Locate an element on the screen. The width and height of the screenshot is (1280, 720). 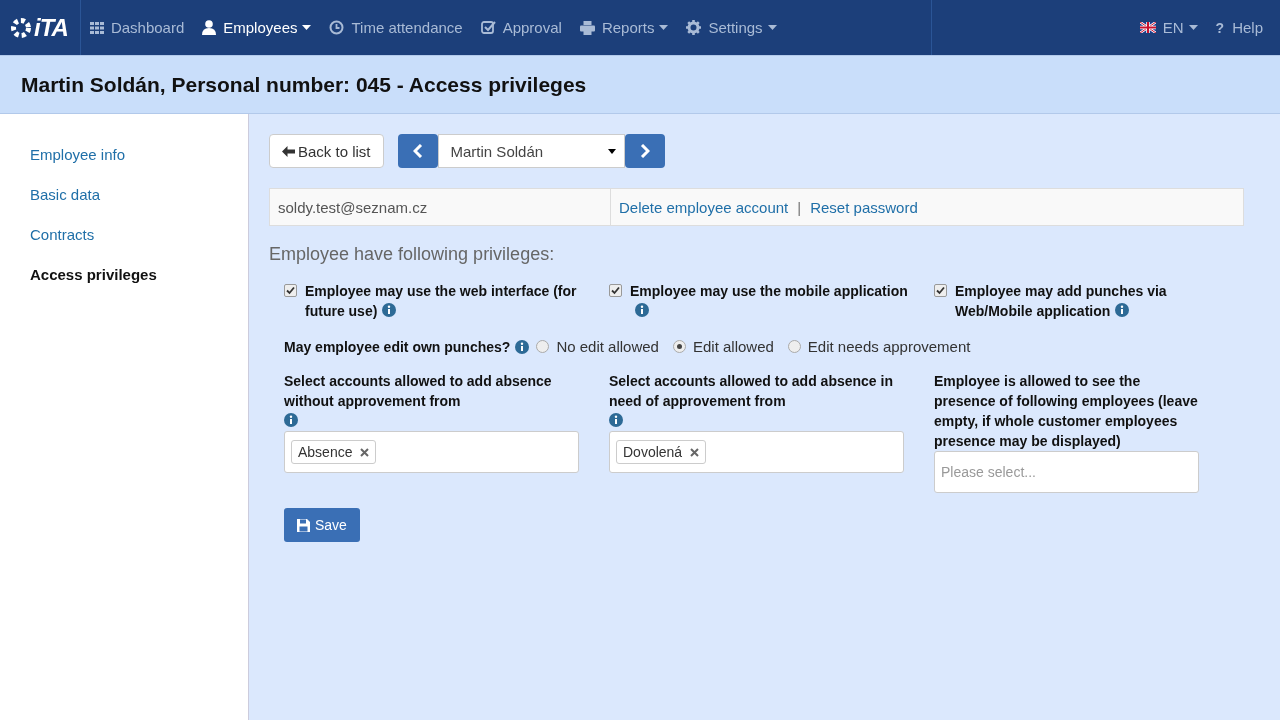
section-heading: Employee have following privileges: is located at coordinates (412, 254).